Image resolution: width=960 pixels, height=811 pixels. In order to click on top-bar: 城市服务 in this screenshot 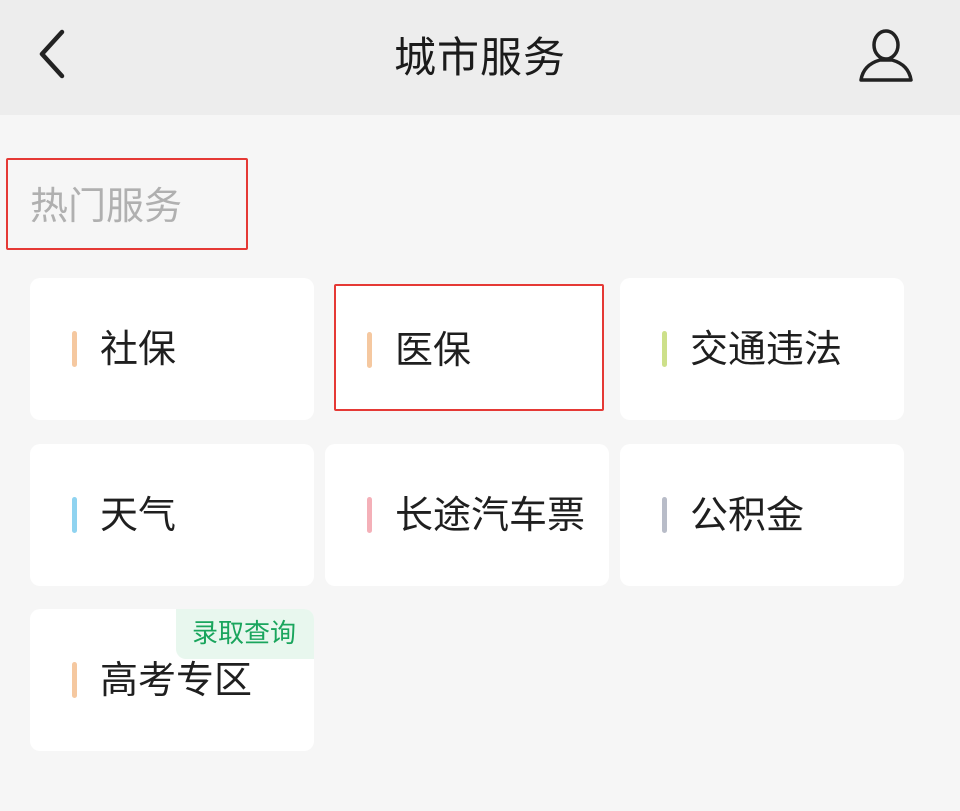, I will do `click(480, 57)`.